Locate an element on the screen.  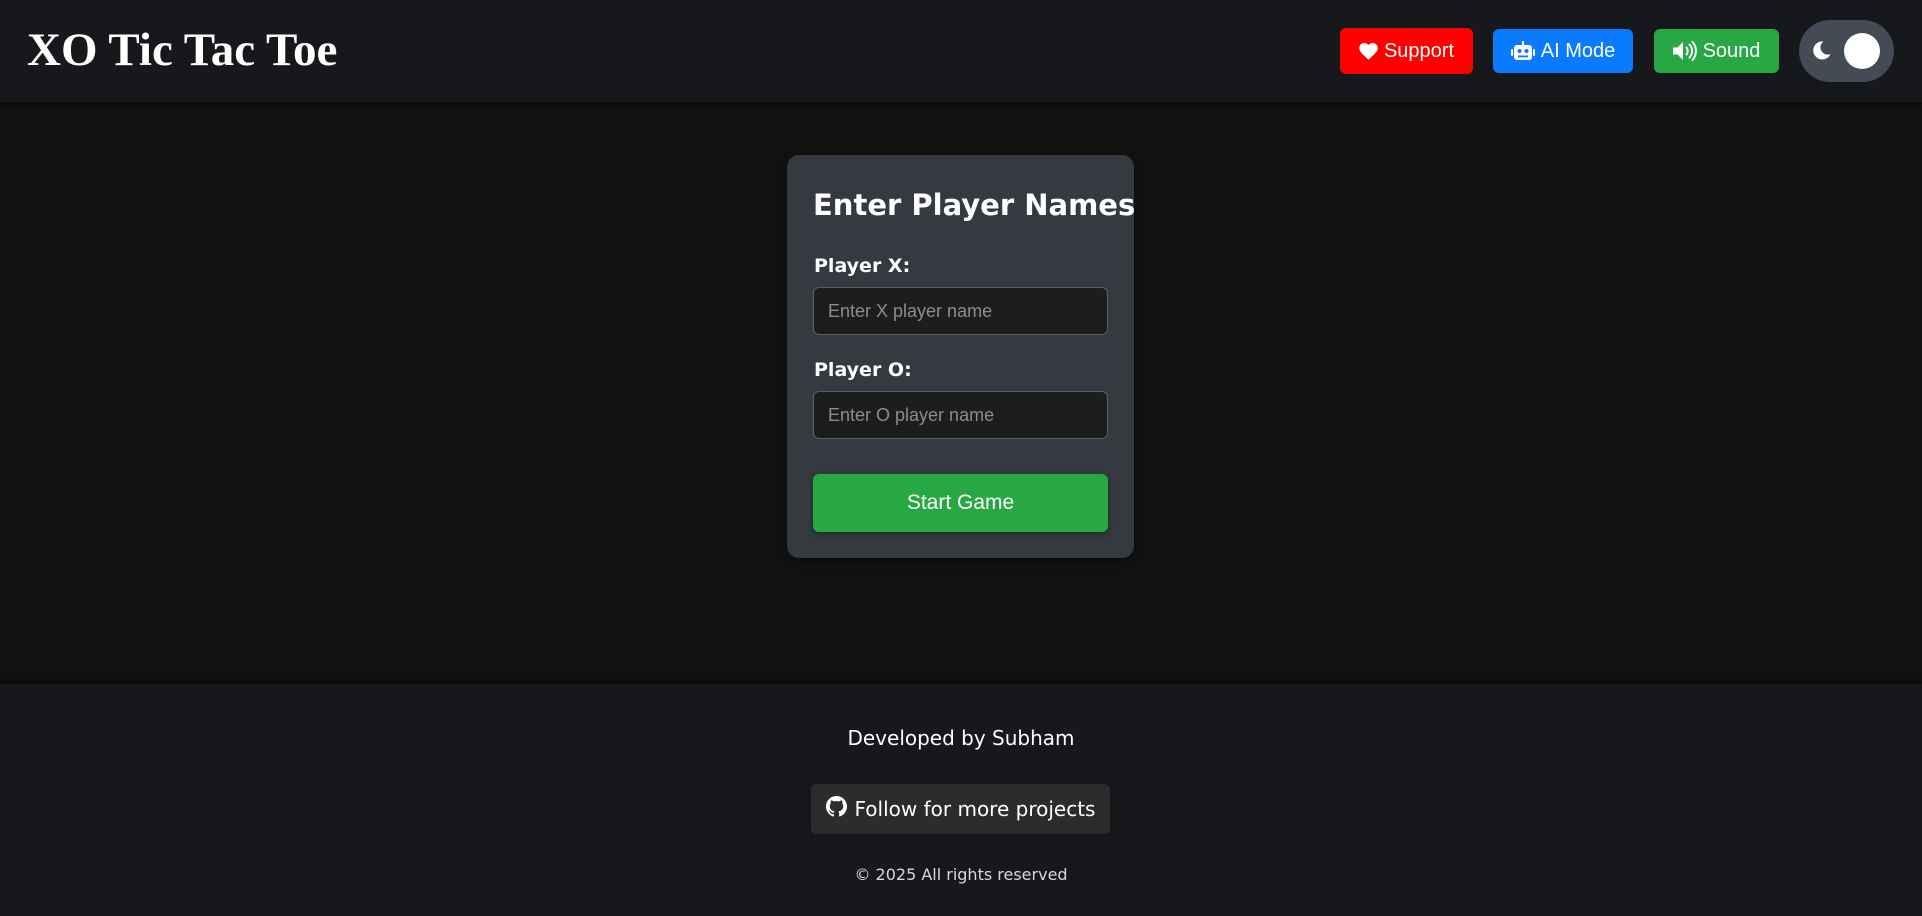
copyright-text: © 2025 All rights reserved is located at coordinates (961, 874).